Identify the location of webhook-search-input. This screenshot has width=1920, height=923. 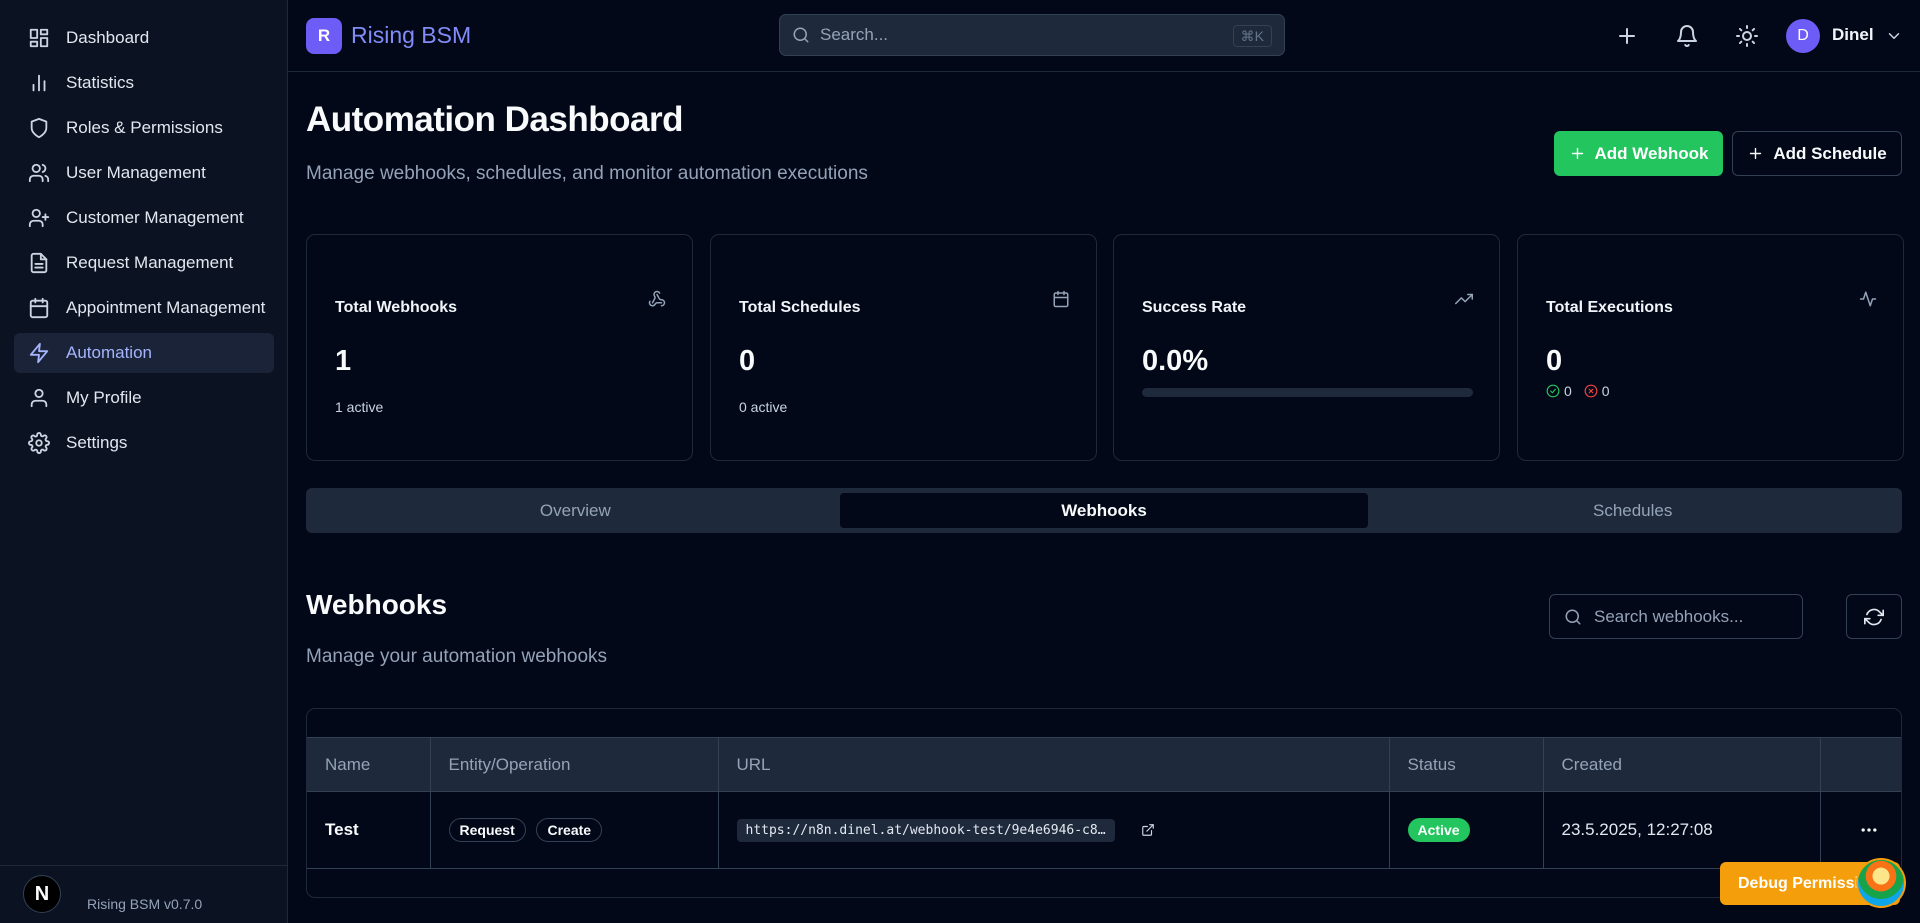
(1694, 616).